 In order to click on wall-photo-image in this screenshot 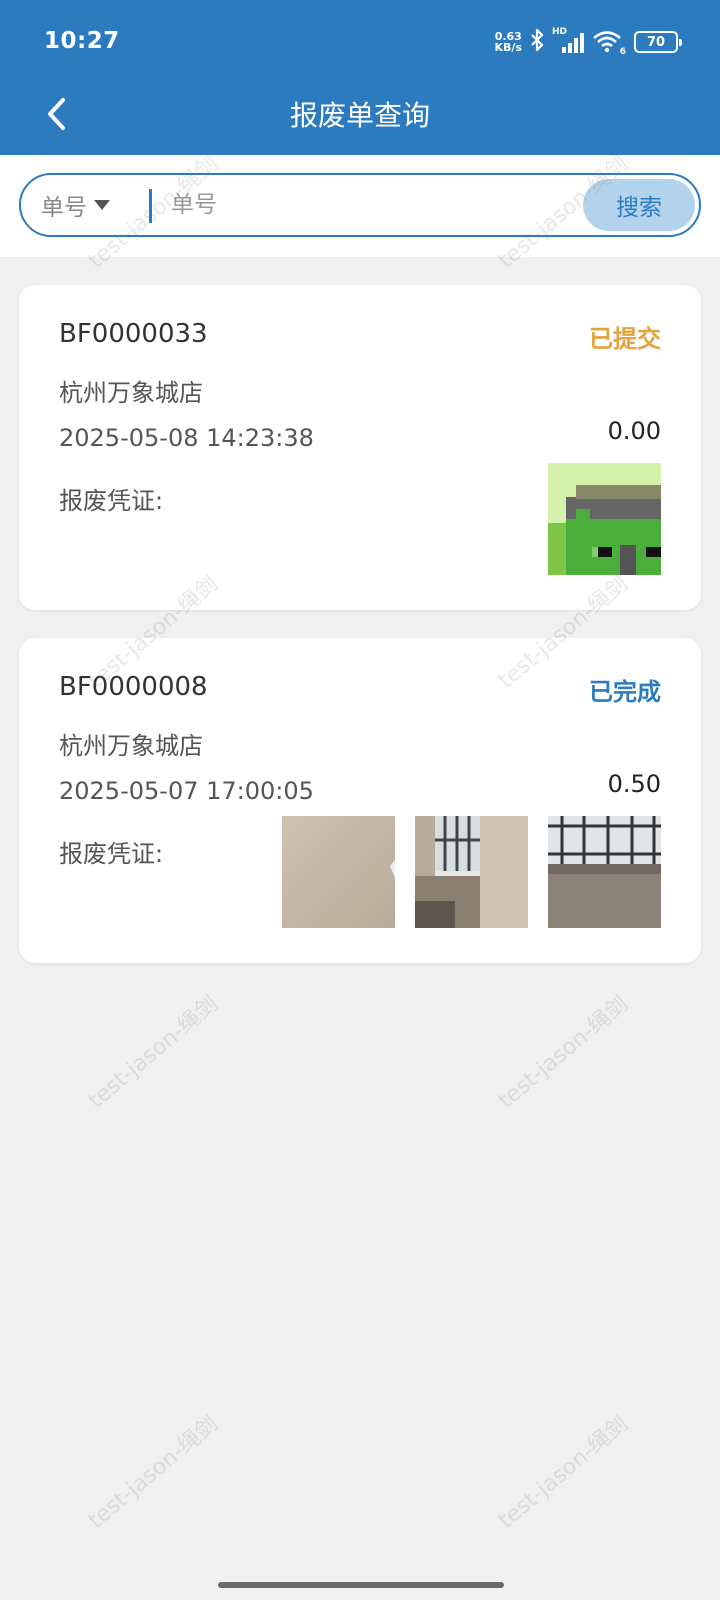, I will do `click(338, 872)`.